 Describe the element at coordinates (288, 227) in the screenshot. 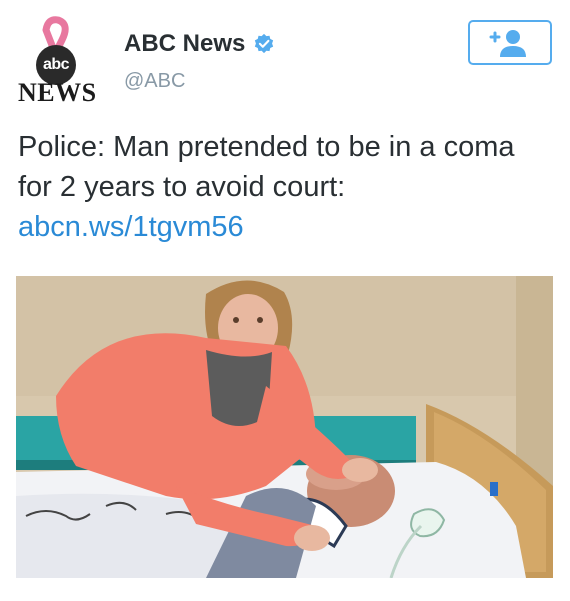

I see `tweet-link: abcn.ws/1tgvm56` at that location.